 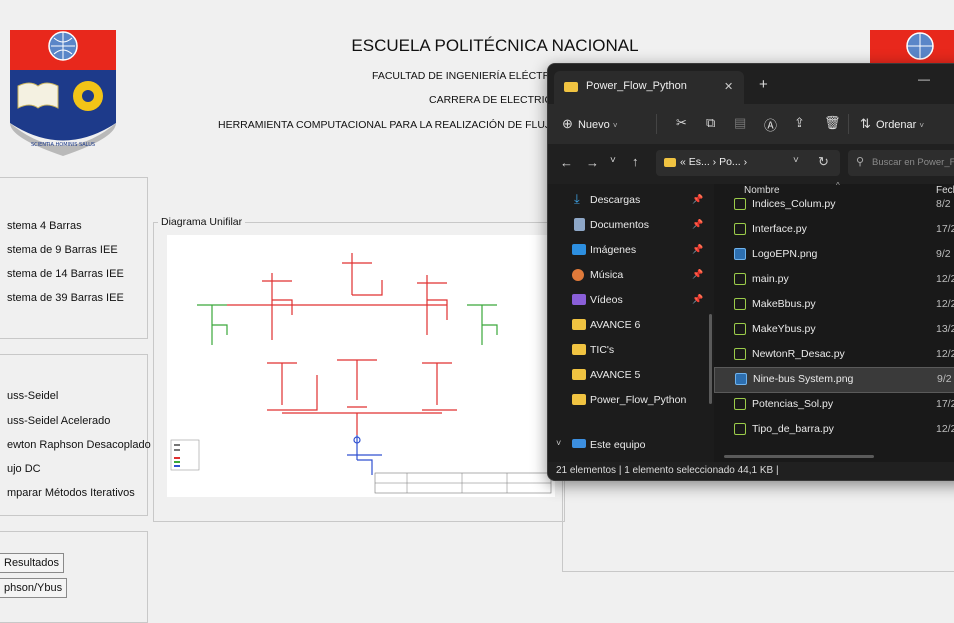 I want to click on share-icon: ⇪, so click(x=799, y=123).